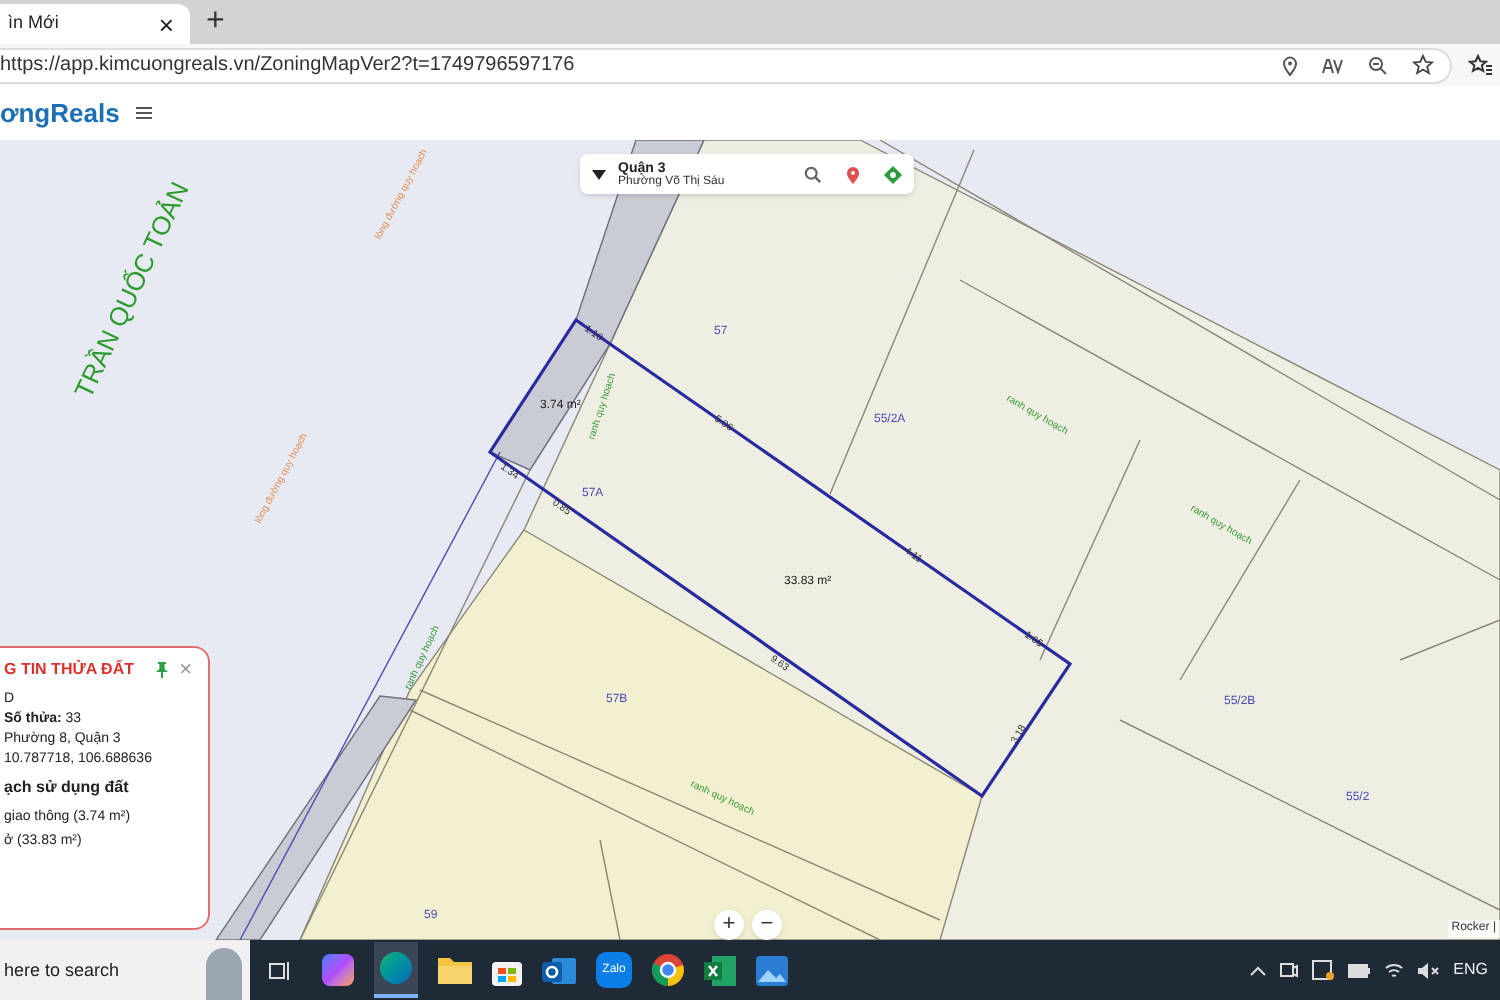 This screenshot has width=1500, height=1000. What do you see at coordinates (1333, 65) in the screenshot?
I see `read-aloud-icon` at bounding box center [1333, 65].